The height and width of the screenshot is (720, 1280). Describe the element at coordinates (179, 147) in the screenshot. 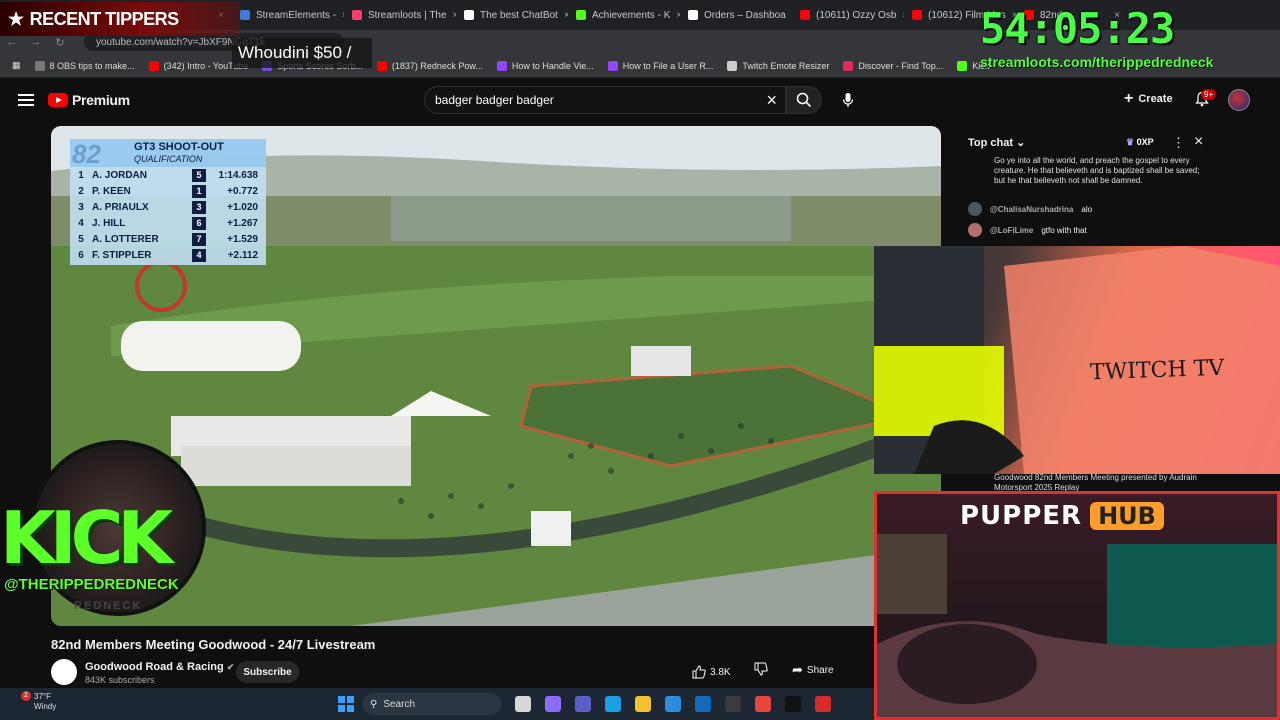

I see `scoreboard-title: GT3 SHOOT-OUT` at that location.